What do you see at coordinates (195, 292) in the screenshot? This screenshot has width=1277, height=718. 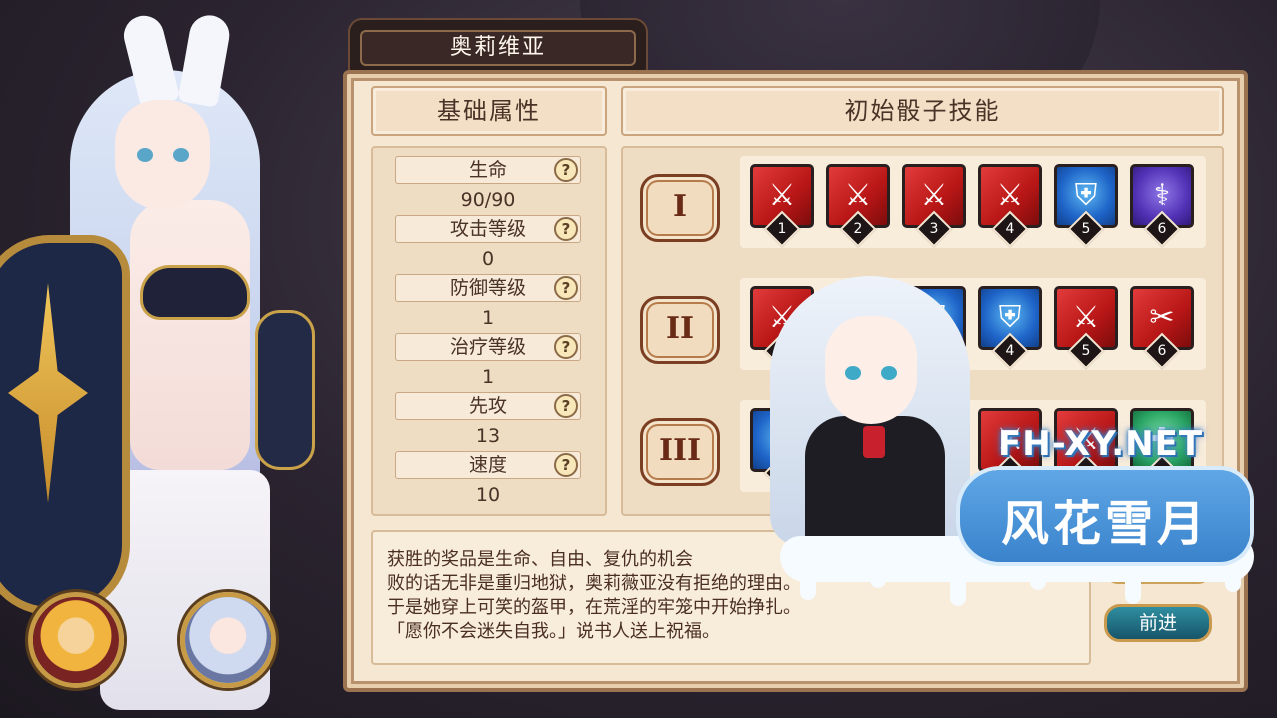 I see `character-armor` at bounding box center [195, 292].